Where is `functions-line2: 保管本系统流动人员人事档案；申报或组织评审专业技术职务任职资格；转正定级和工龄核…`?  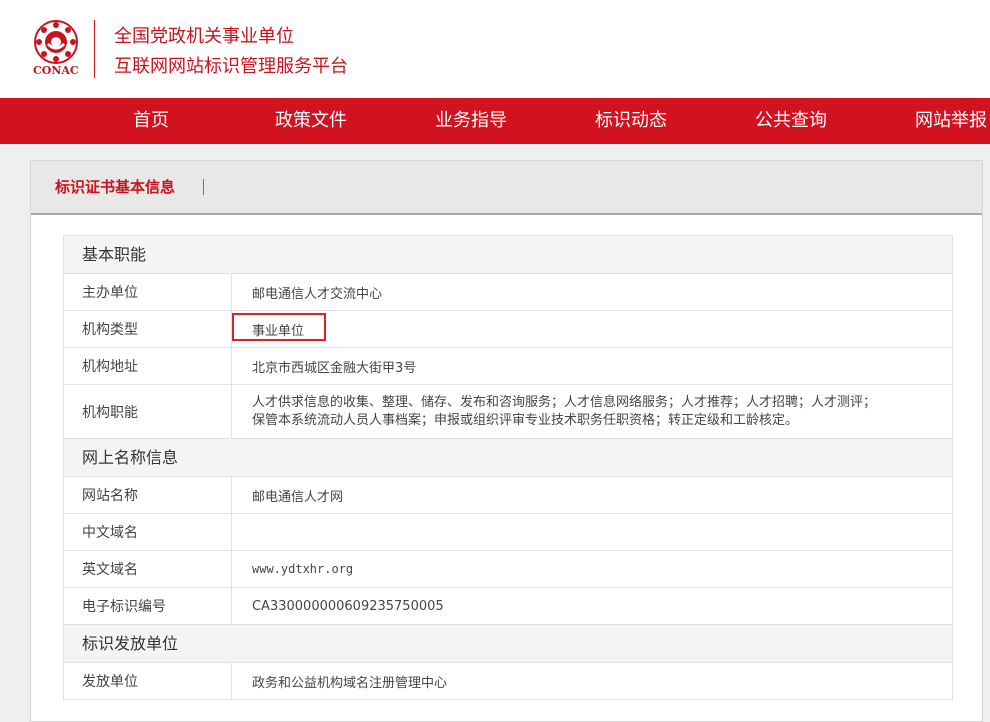
functions-line2: 保管本系统流动人员人事档案；申报或组织评审专业技术职务任职资格；转正定级和工龄核… is located at coordinates (525, 420).